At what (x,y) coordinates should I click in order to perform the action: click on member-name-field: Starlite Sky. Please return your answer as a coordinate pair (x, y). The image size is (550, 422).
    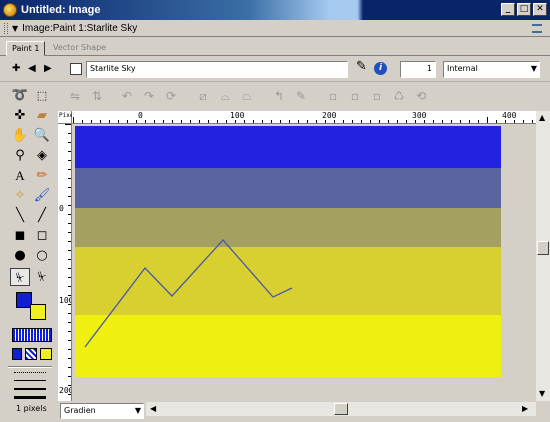
    Looking at the image, I should click on (217, 69).